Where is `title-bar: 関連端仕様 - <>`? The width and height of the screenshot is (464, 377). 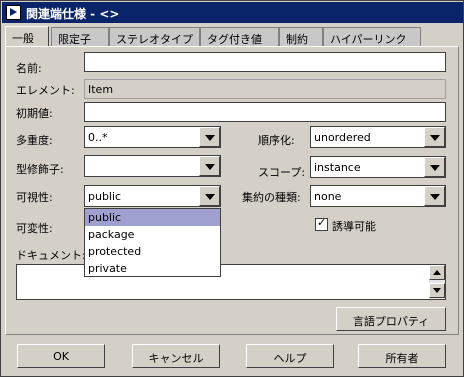
title-bar: 関連端仕様 - <> is located at coordinates (232, 12).